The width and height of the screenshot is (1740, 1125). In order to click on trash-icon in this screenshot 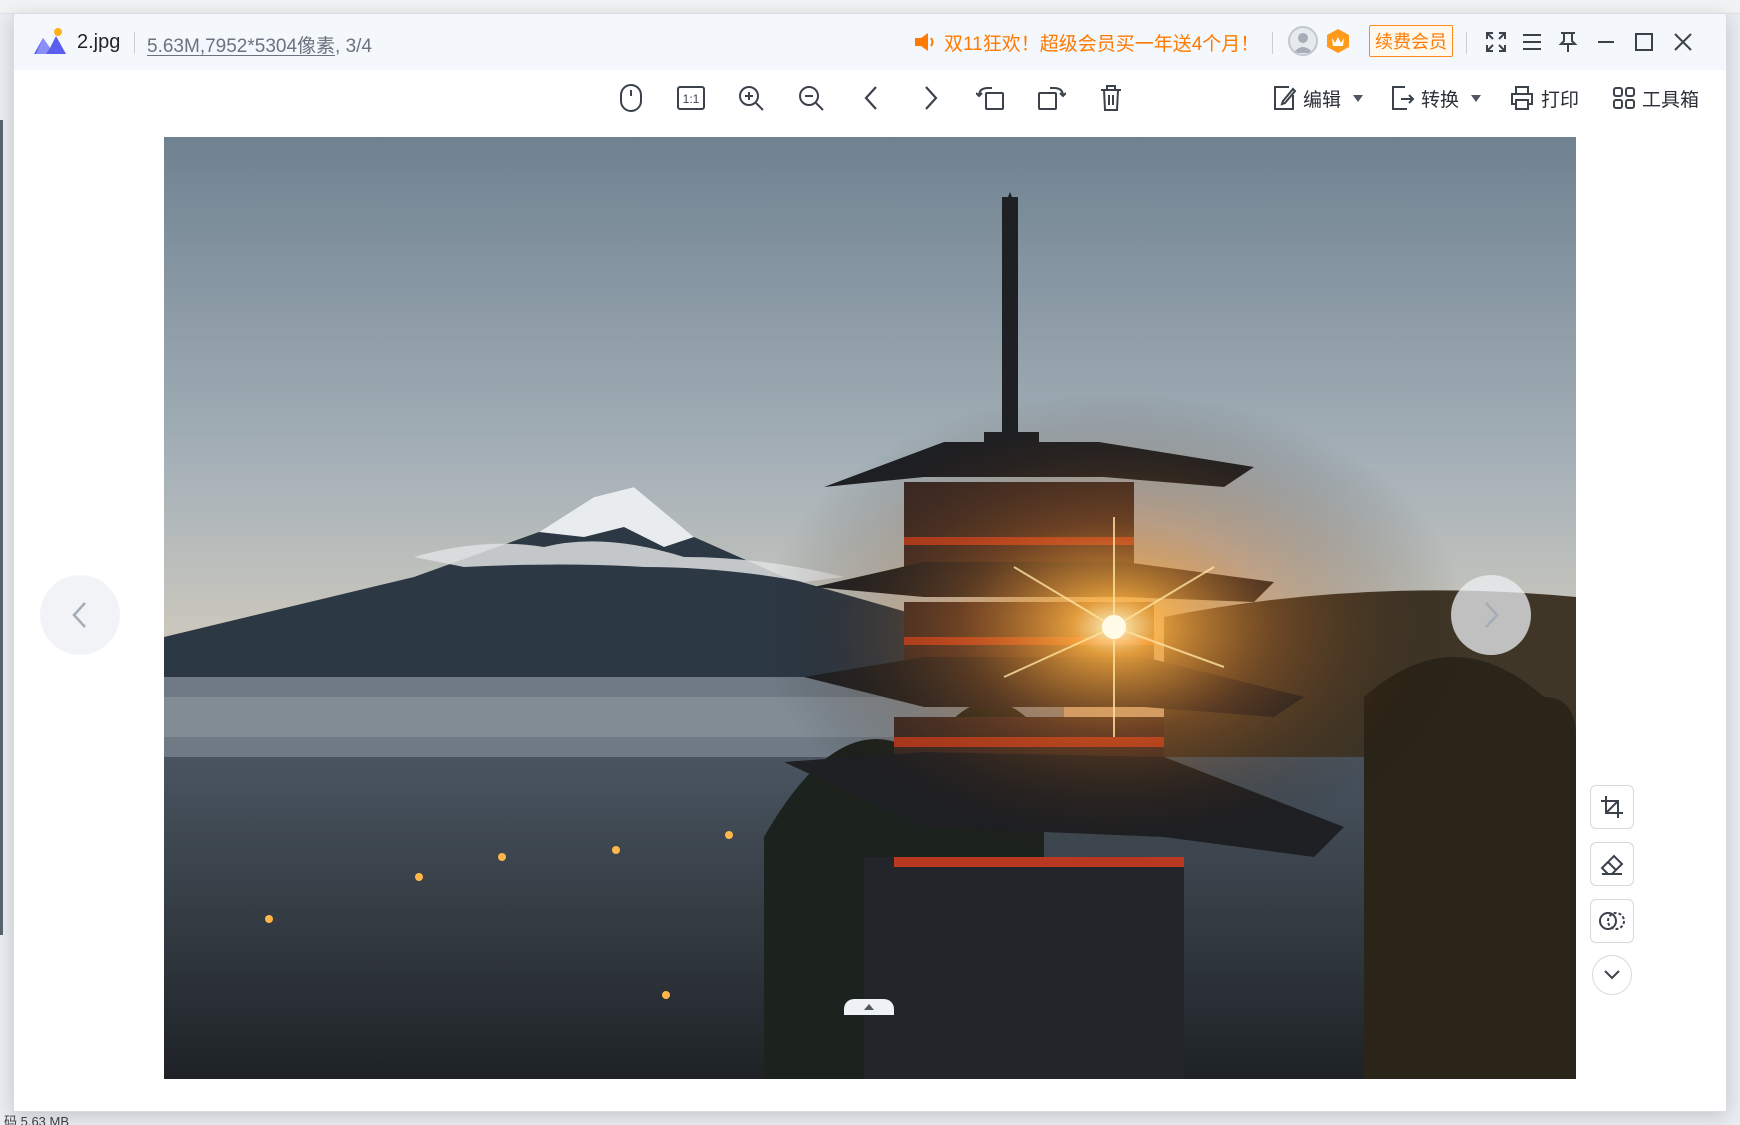, I will do `click(1111, 98)`.